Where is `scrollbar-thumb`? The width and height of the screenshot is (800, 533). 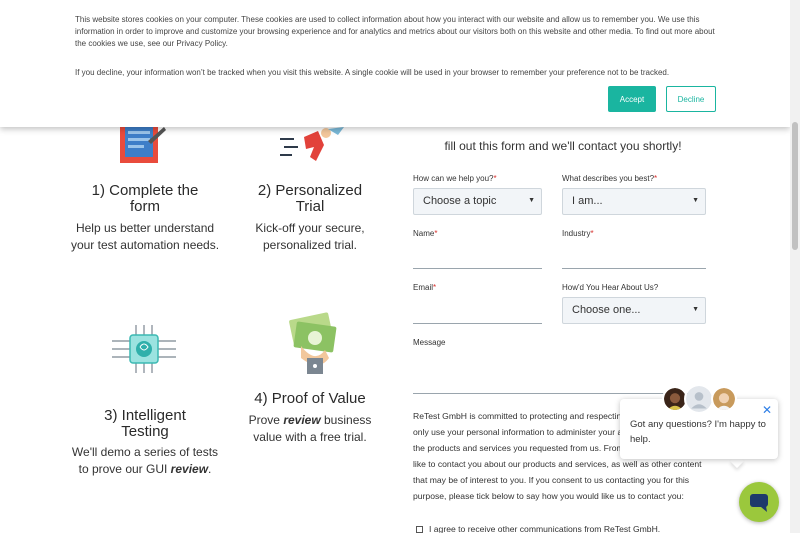
scrollbar-thumb is located at coordinates (795, 186).